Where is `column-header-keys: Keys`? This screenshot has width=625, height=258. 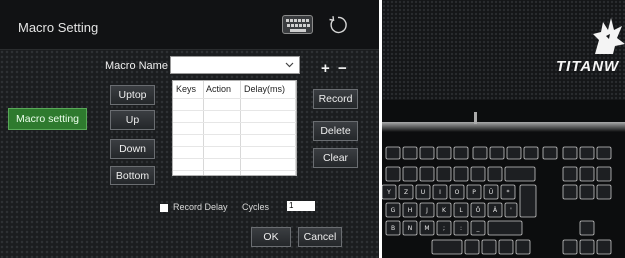
column-header-keys: Keys is located at coordinates (186, 89).